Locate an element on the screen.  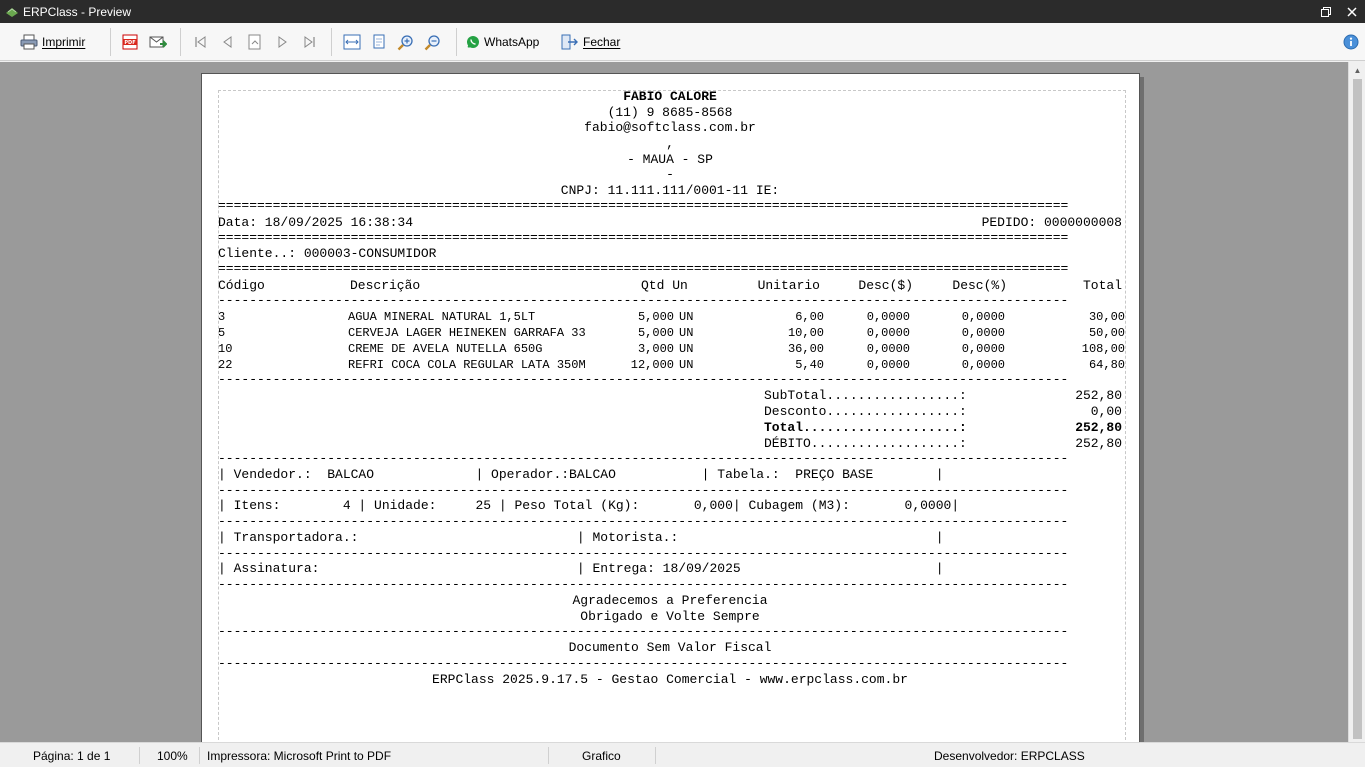
scroll-thumb is located at coordinates (1357, 409).